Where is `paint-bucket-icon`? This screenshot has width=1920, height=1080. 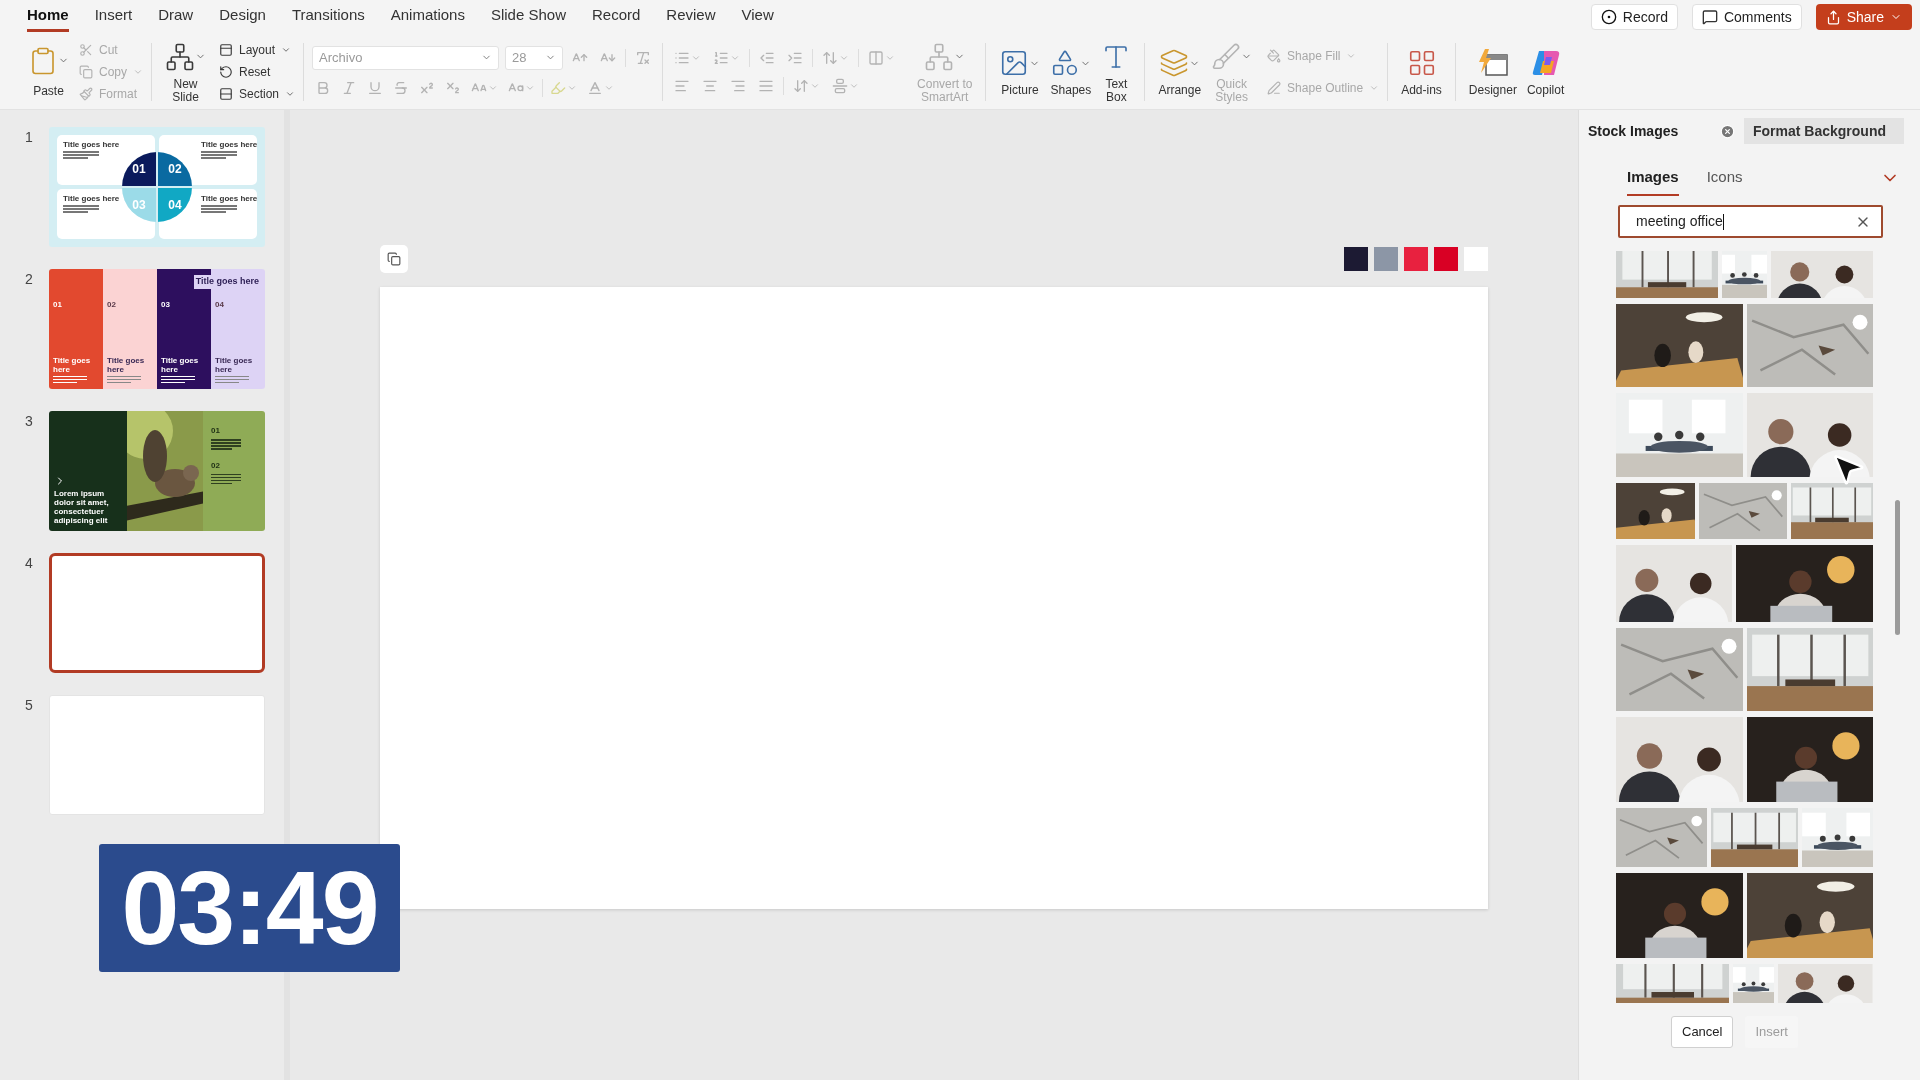
paint-bucket-icon is located at coordinates (1274, 55).